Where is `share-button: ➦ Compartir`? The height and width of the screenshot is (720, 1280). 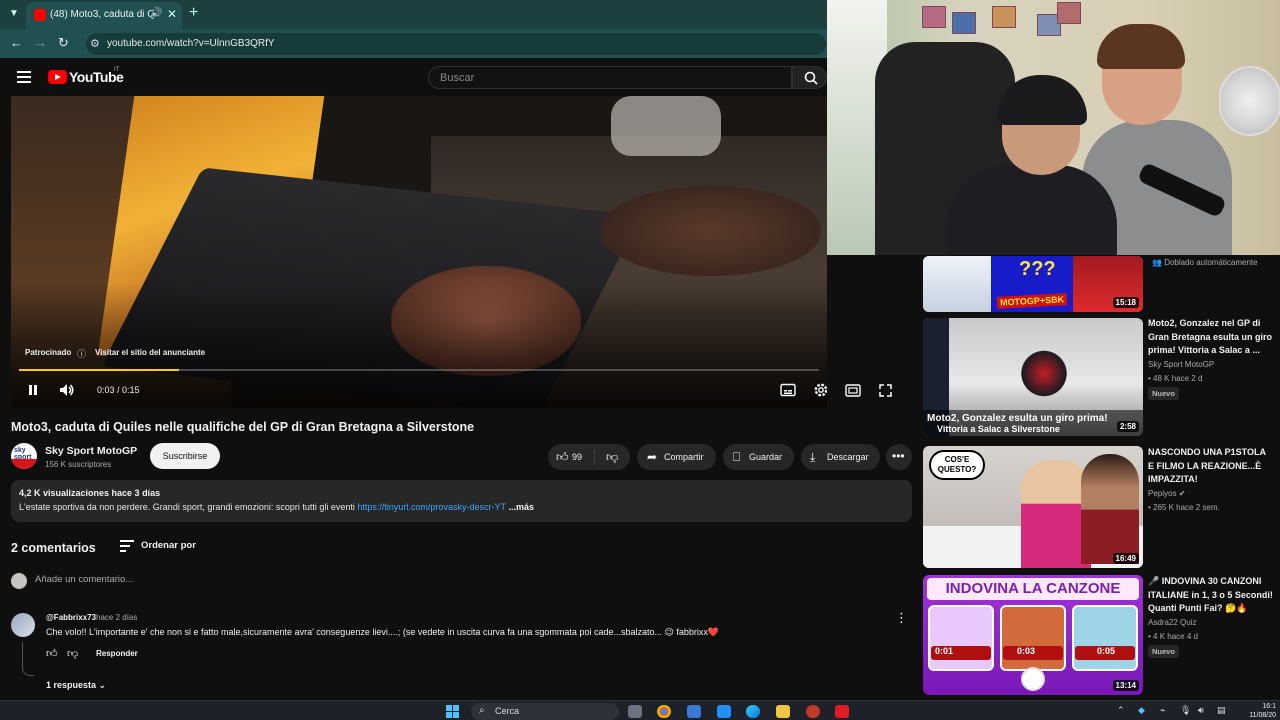 share-button: ➦ Compartir is located at coordinates (676, 457).